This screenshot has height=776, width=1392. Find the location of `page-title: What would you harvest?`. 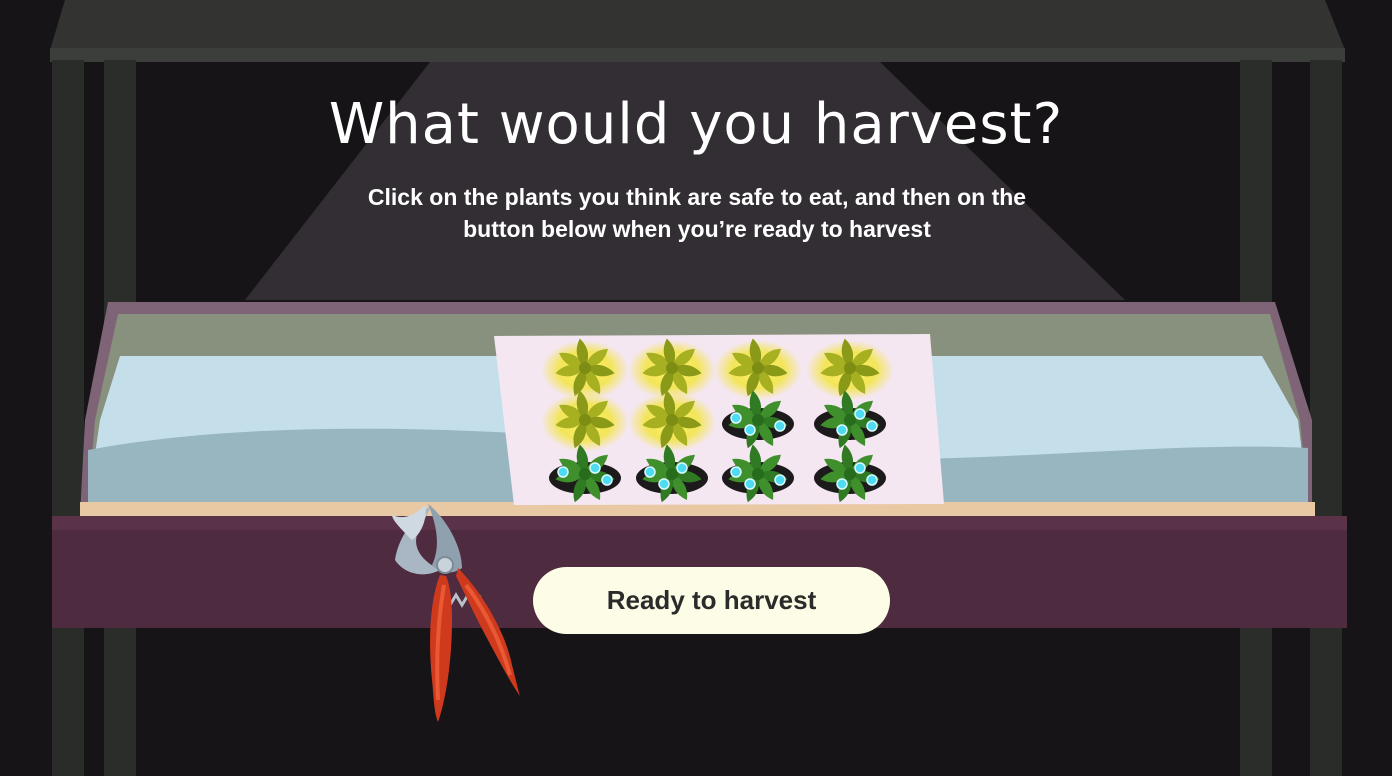

page-title: What would you harvest? is located at coordinates (696, 124).